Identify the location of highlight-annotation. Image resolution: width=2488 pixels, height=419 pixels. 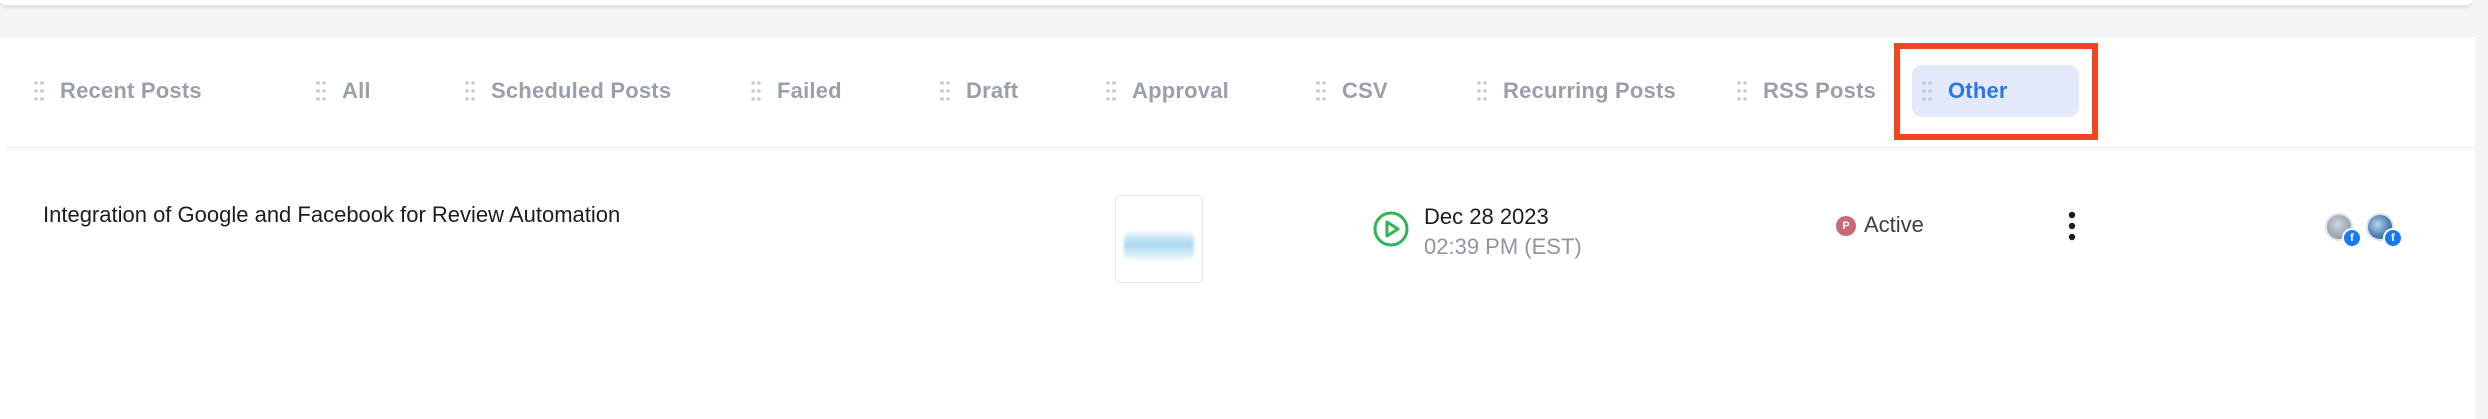
(1996, 91).